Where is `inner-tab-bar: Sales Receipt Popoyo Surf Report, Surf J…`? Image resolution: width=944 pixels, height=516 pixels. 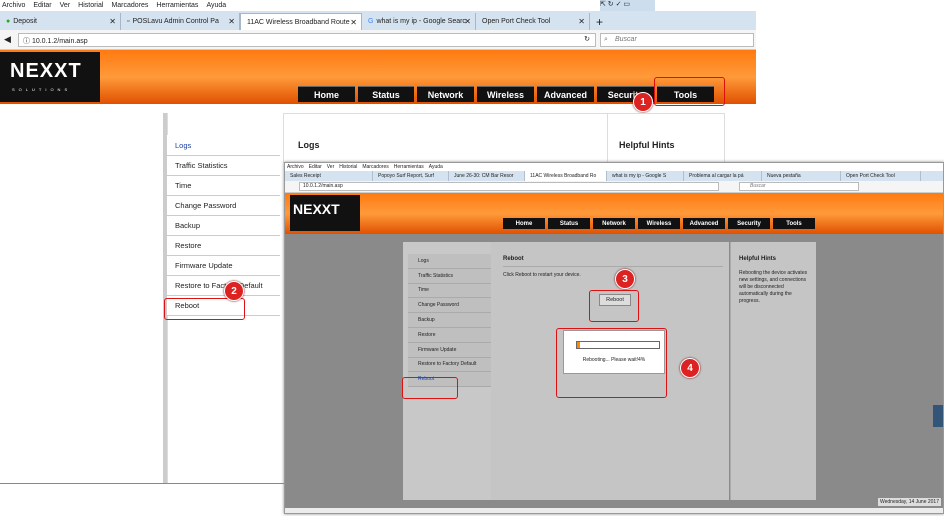 inner-tab-bar: Sales Receipt Popoyo Surf Report, Surf J… is located at coordinates (614, 176).